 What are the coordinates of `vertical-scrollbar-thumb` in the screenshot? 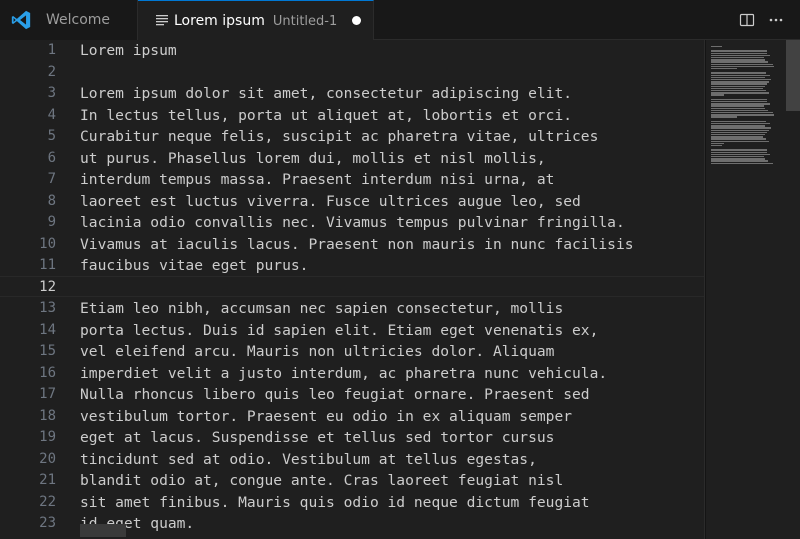 It's located at (793, 75).